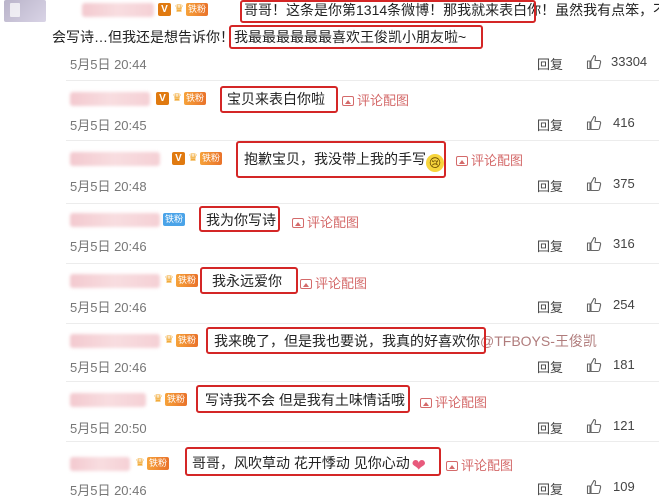 This screenshot has width=659, height=500. What do you see at coordinates (108, 64) in the screenshot?
I see `timestamp: 5月5日 20:44` at bounding box center [108, 64].